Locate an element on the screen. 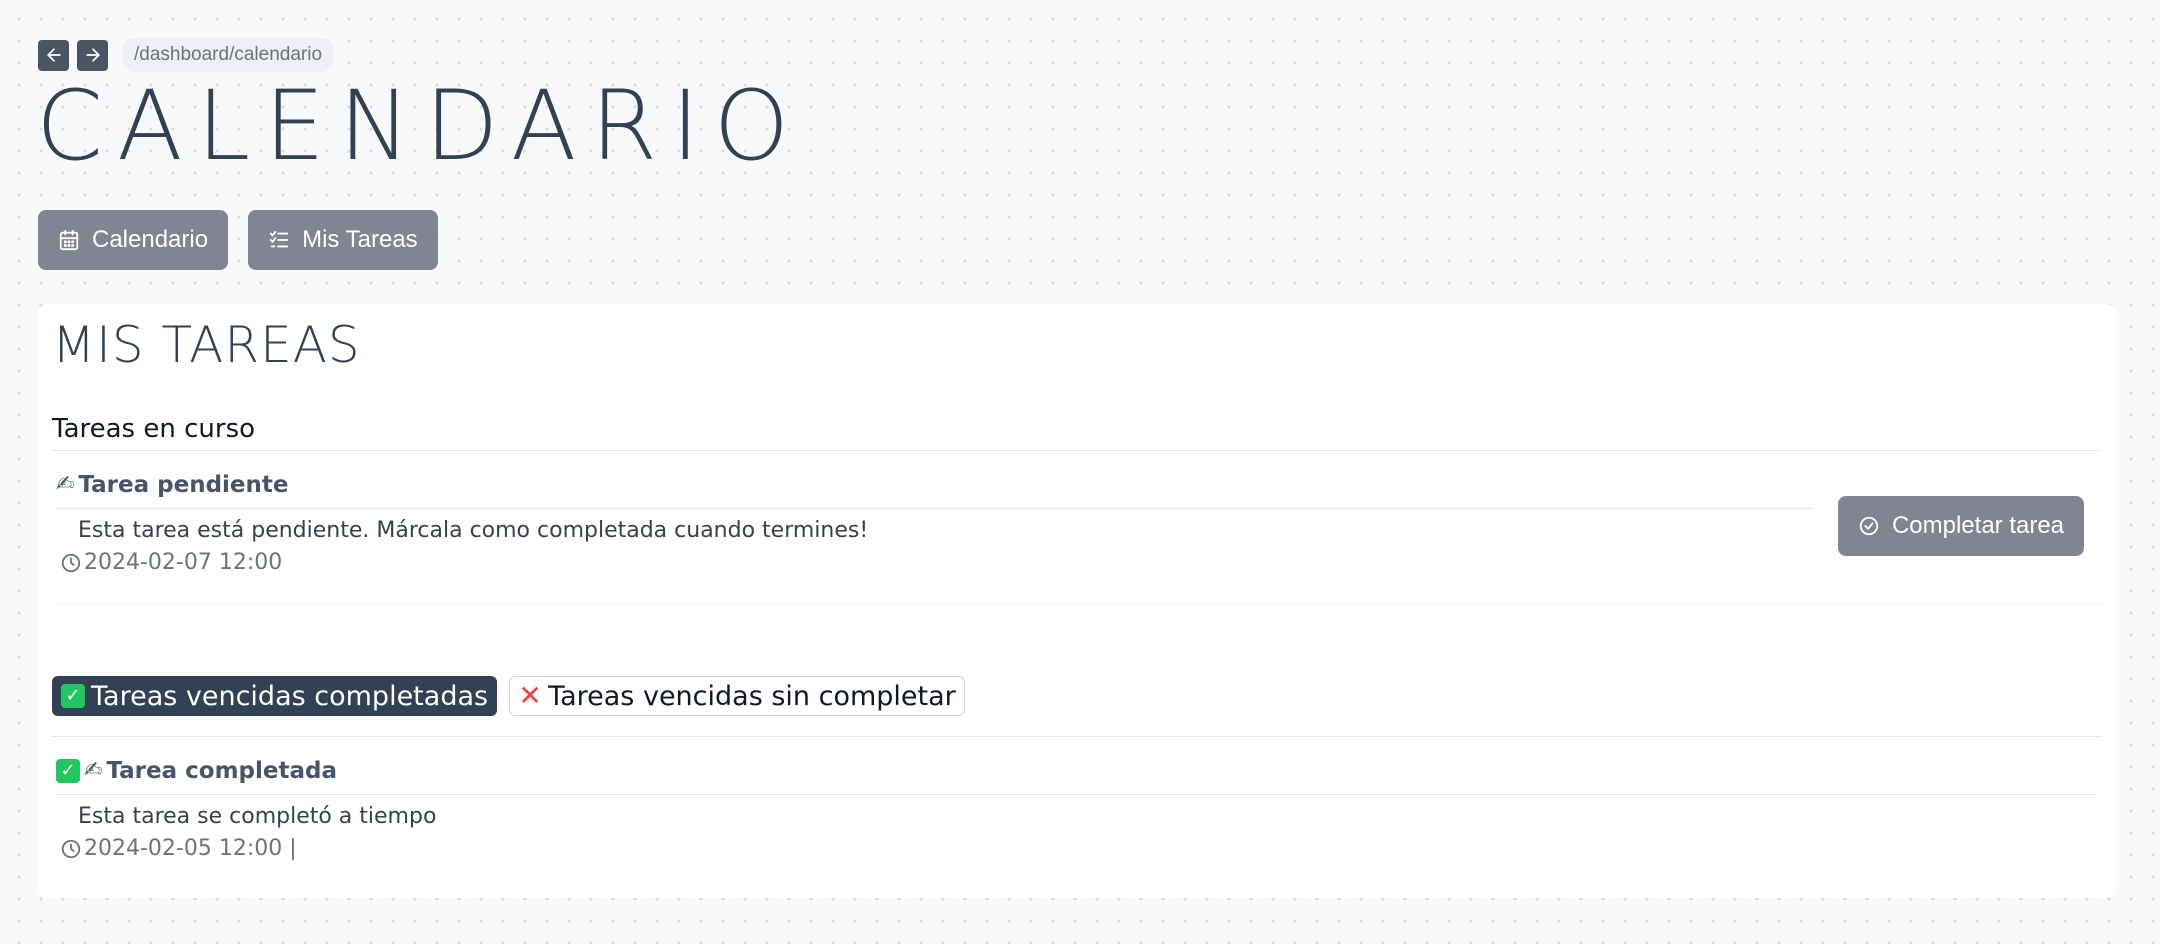 This screenshot has width=2160, height=944. check-circle-icon is located at coordinates (1869, 526).